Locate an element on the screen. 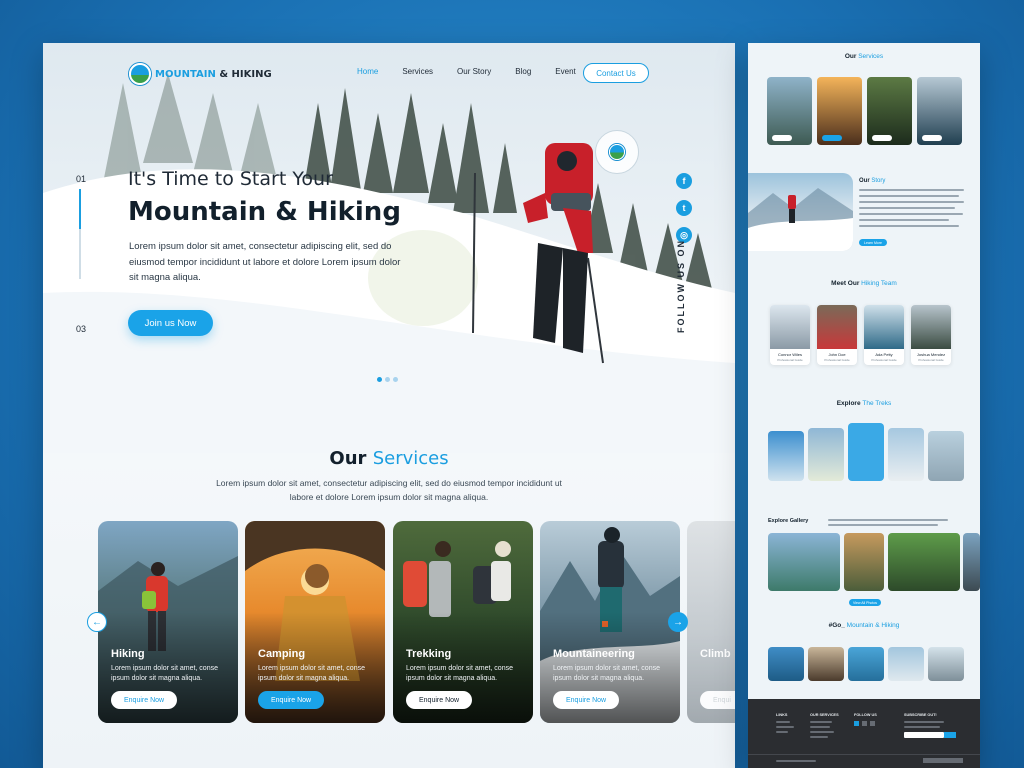 The image size is (1024, 768). gallery-title: Explore Gallery is located at coordinates (788, 521).